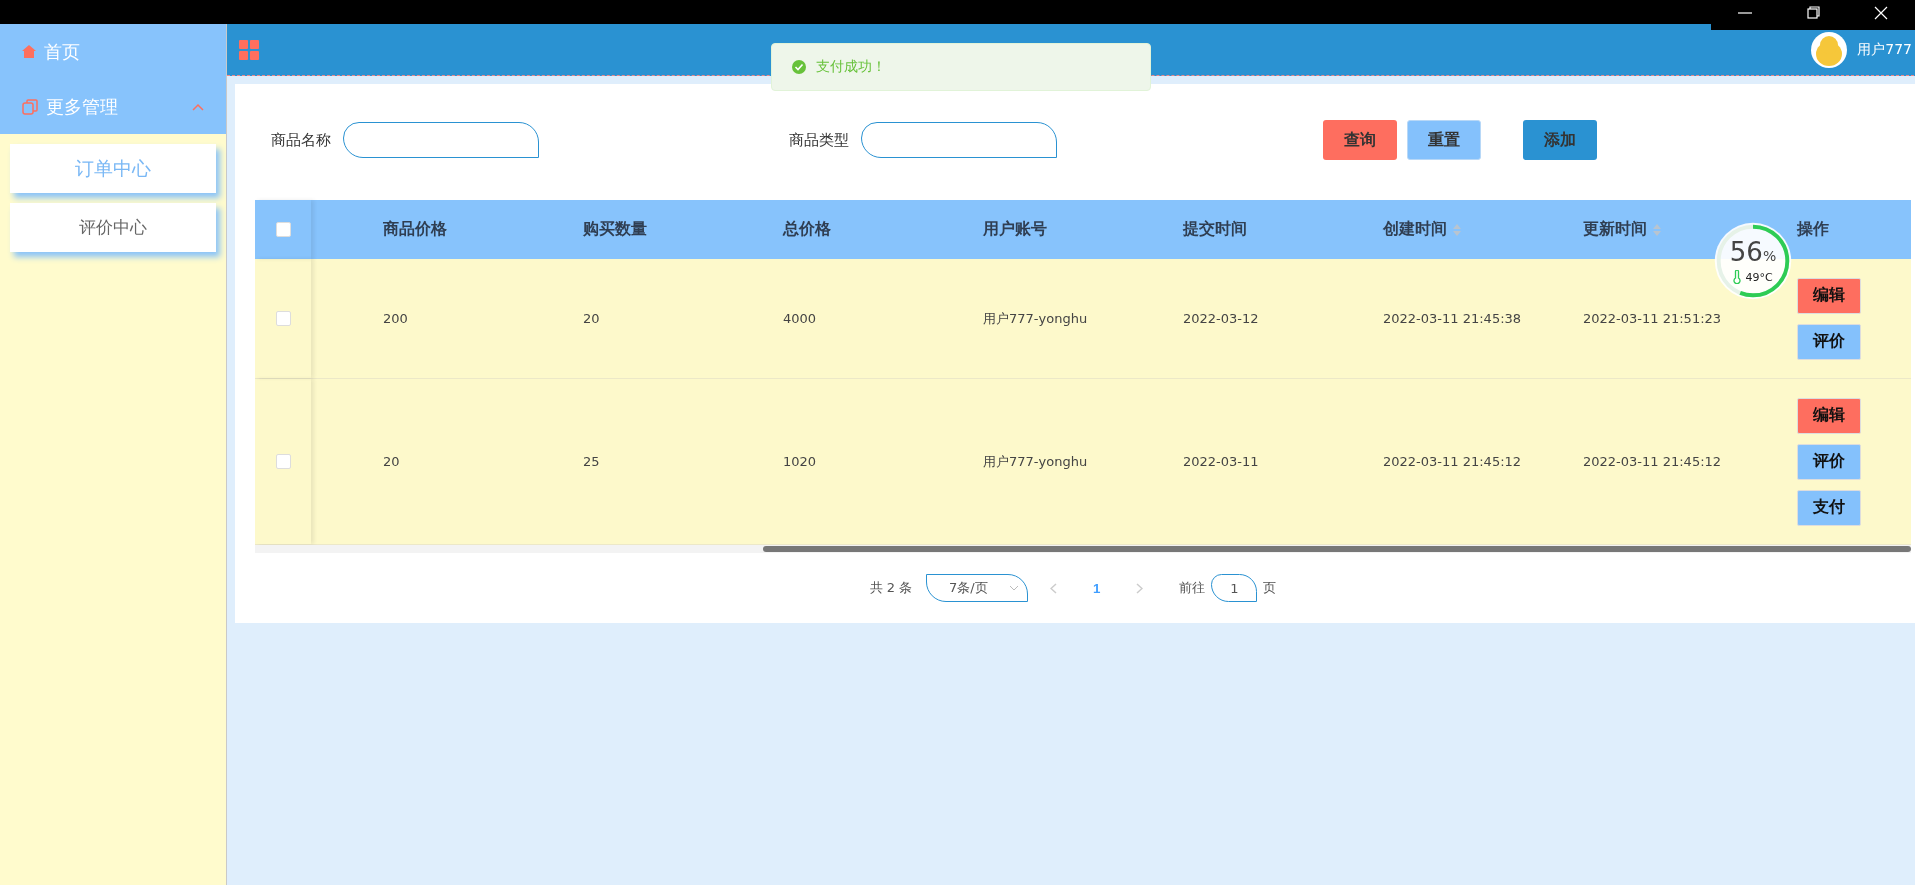 The height and width of the screenshot is (885, 1915). Describe the element at coordinates (1759, 277) in the screenshot. I see `temperature: 49°C` at that location.